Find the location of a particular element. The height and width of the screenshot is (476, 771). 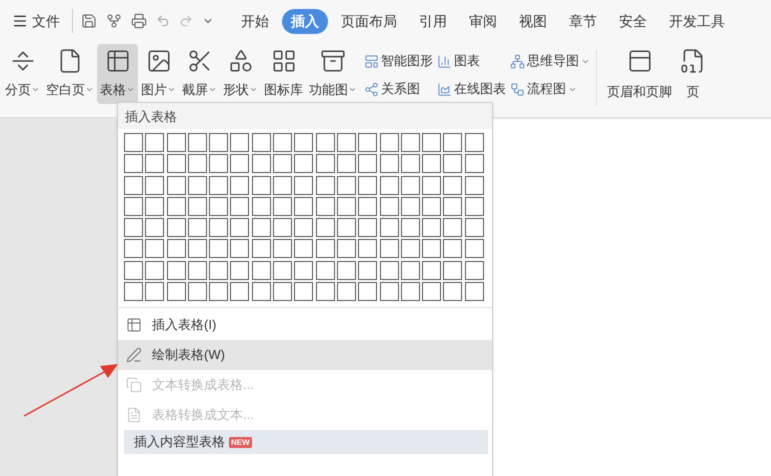

ribbon-small-button: 流程图 is located at coordinates (550, 89).